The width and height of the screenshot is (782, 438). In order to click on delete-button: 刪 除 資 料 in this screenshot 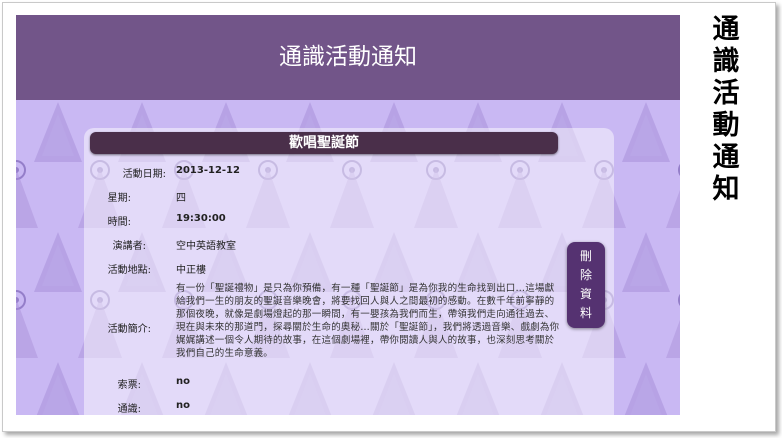, I will do `click(586, 285)`.